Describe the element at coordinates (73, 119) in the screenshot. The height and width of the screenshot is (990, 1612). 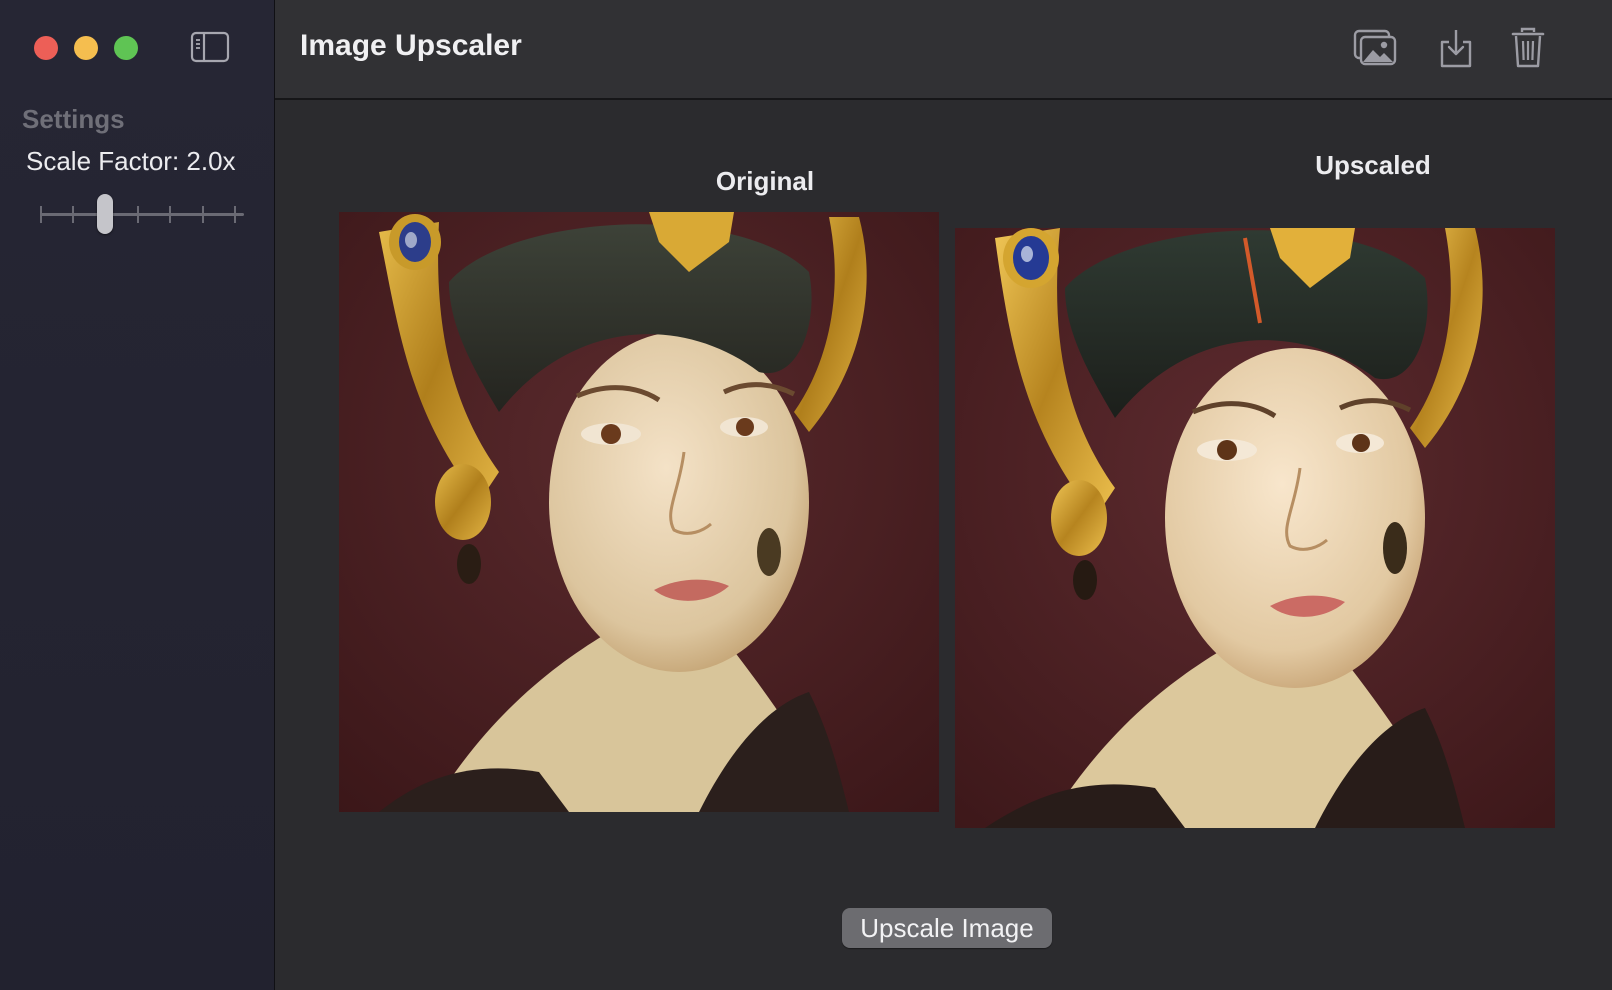
I see `settings-heading: Settings` at that location.